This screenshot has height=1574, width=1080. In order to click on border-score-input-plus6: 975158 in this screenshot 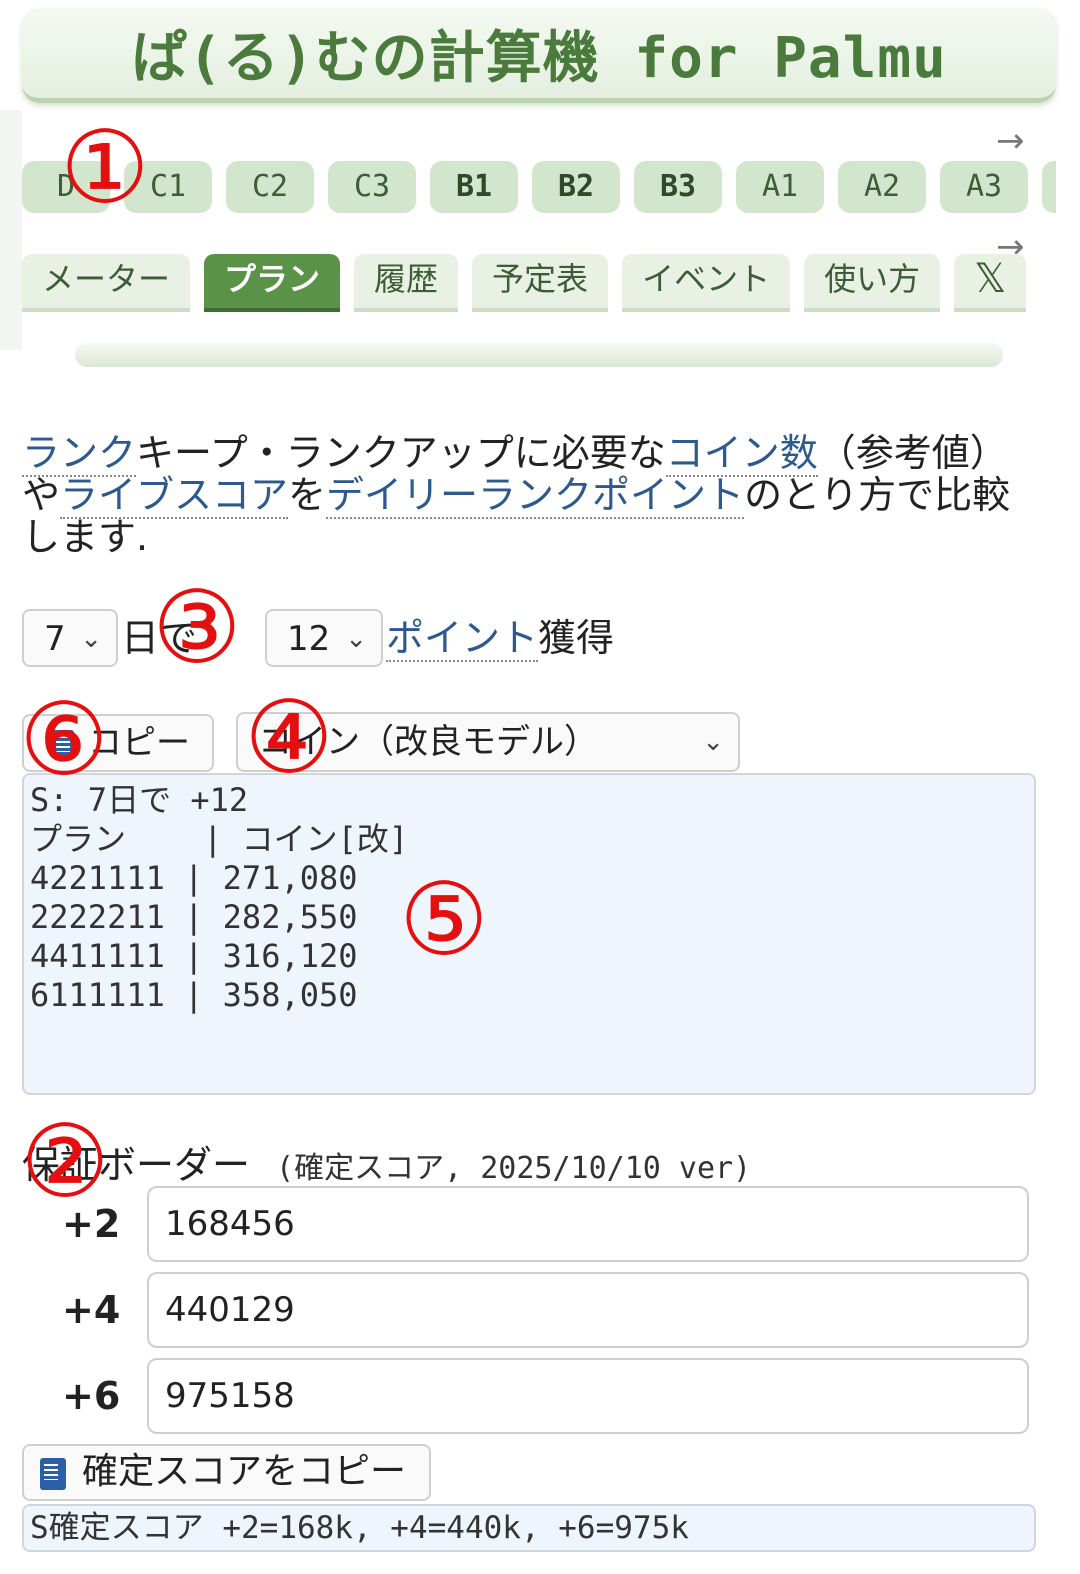, I will do `click(588, 1396)`.